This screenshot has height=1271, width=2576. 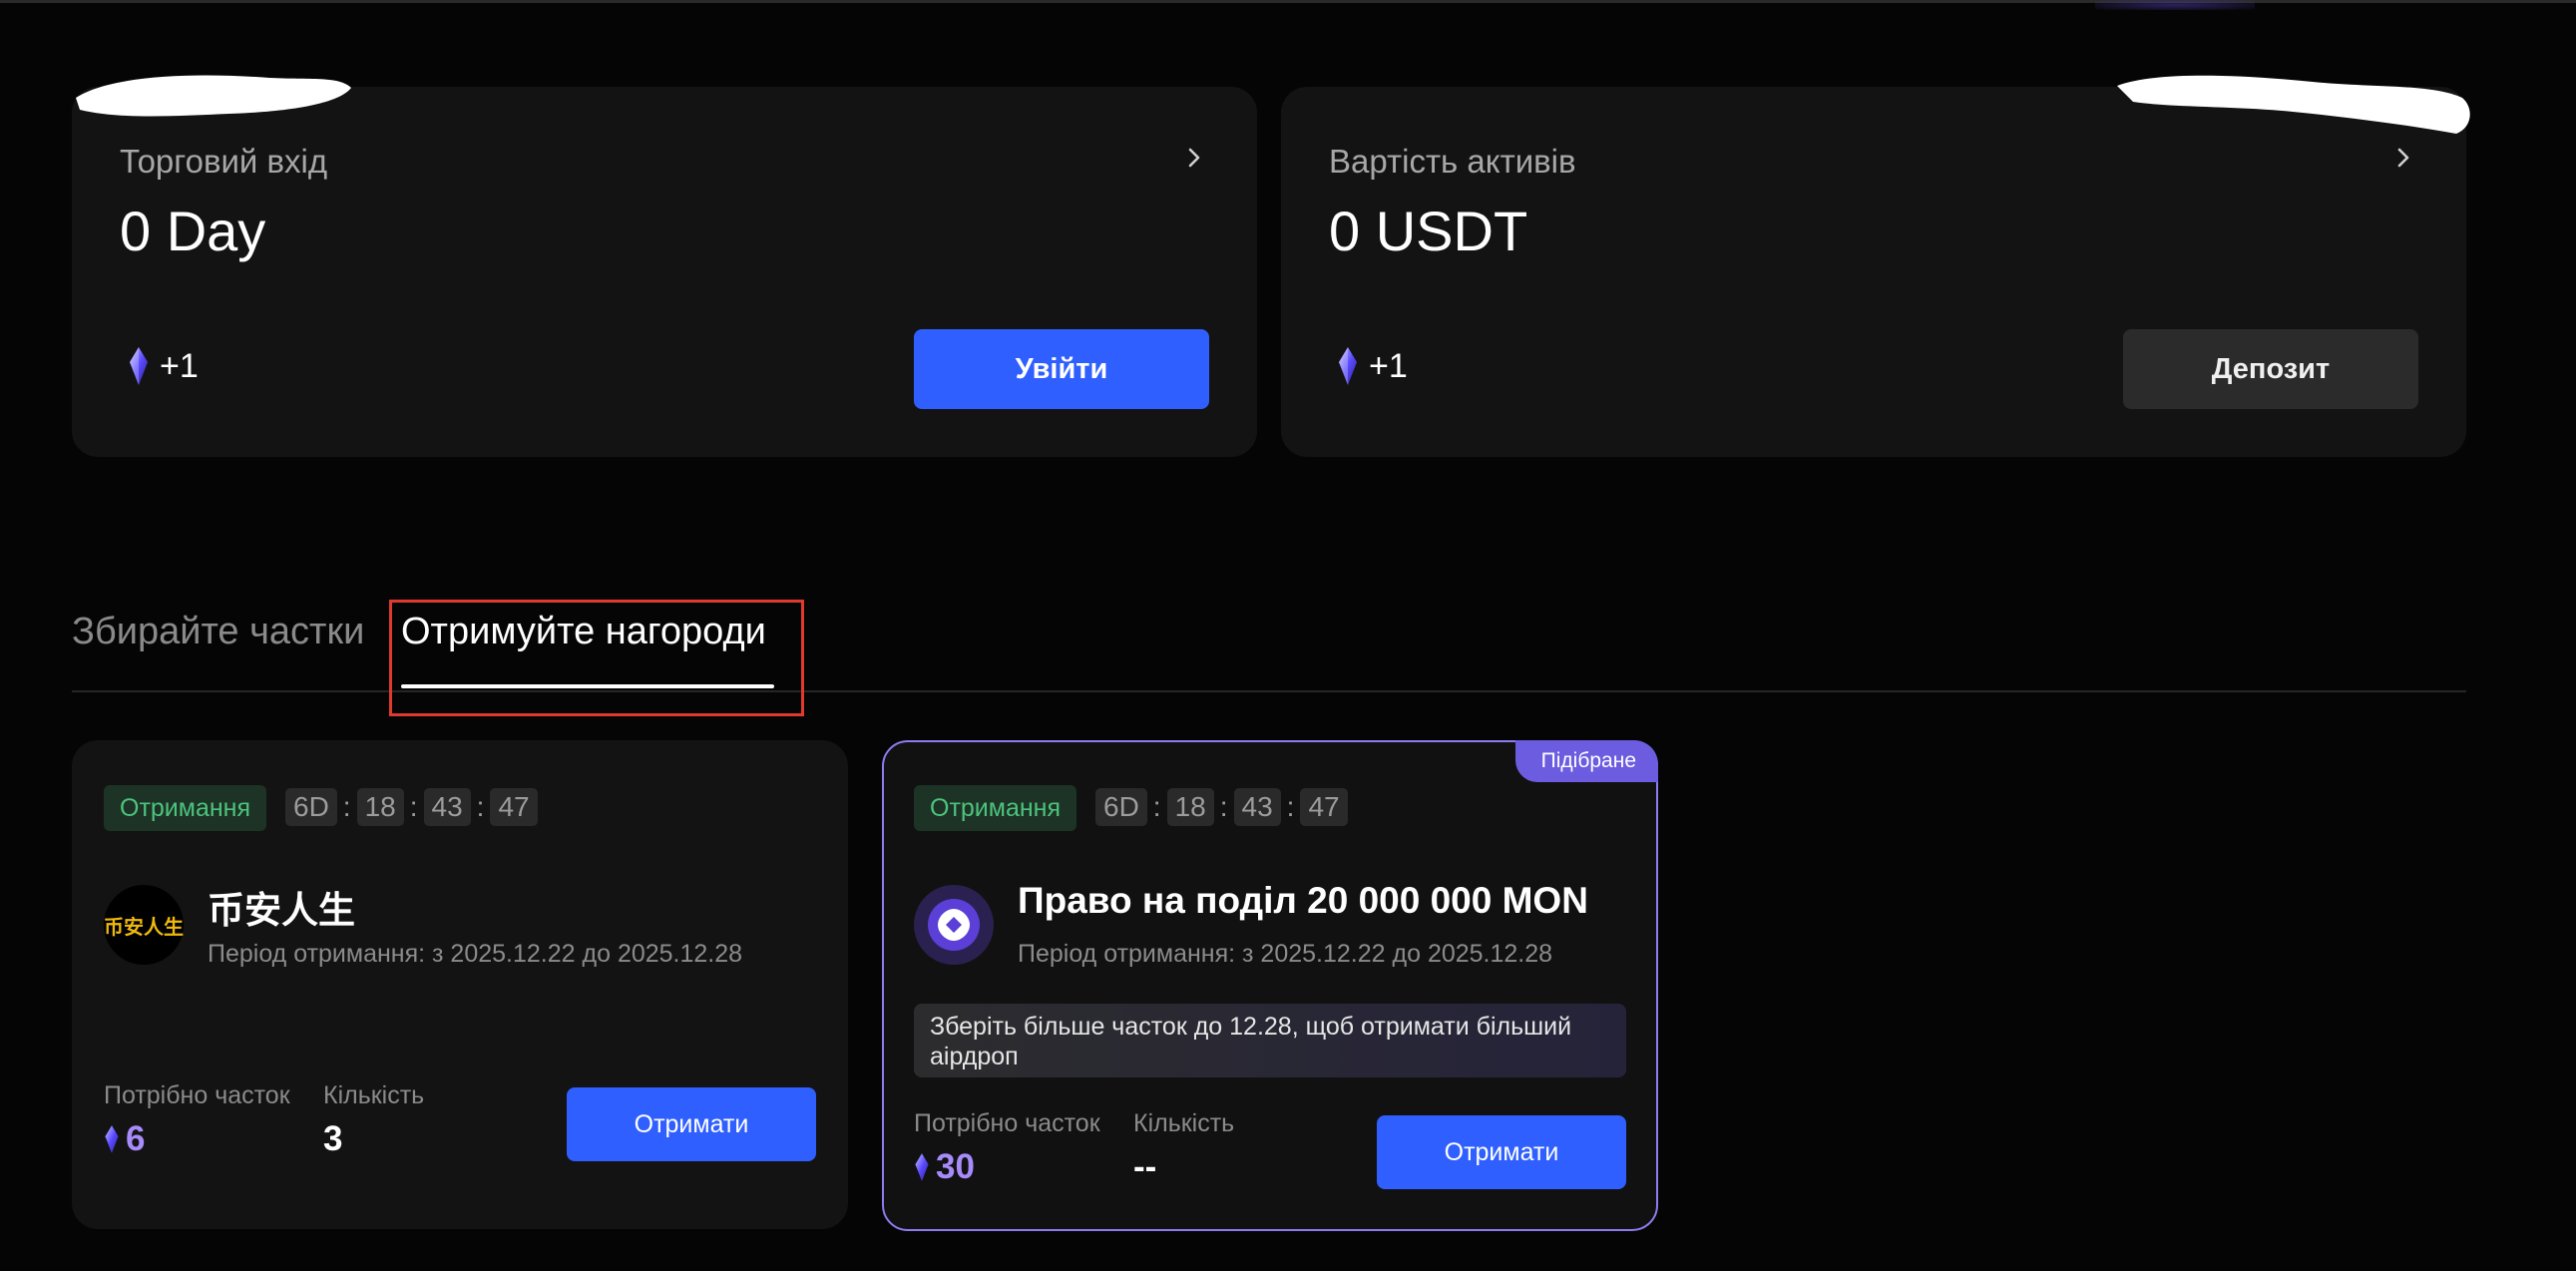 What do you see at coordinates (1061, 369) in the screenshot?
I see `login-button: Увійти` at bounding box center [1061, 369].